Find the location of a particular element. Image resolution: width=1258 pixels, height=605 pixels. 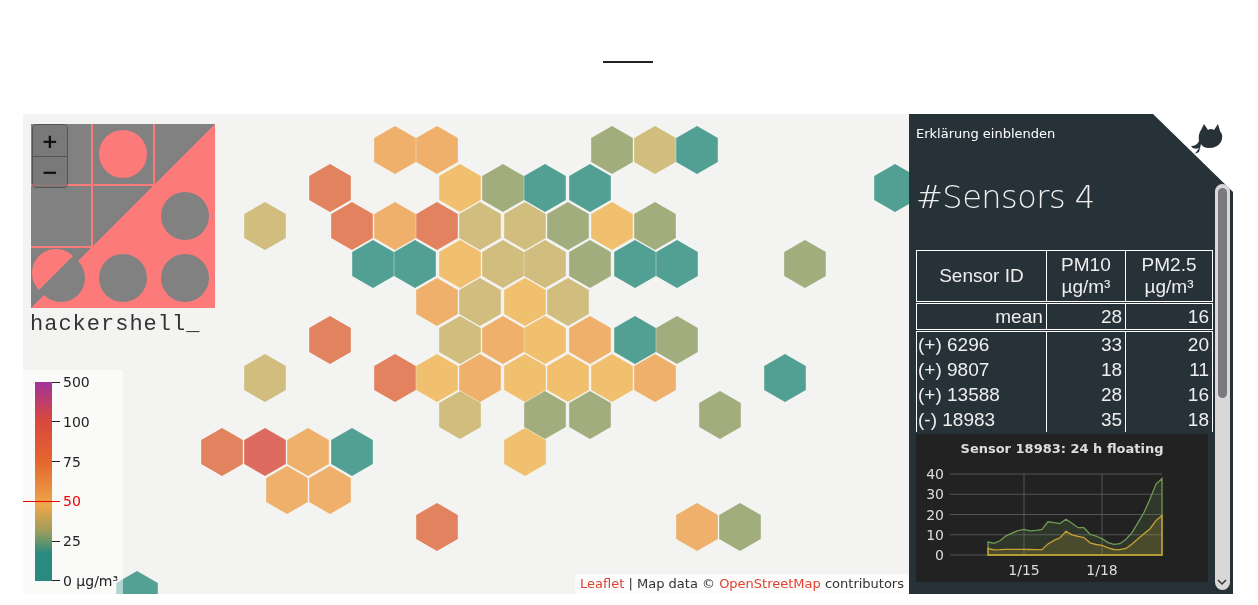

mean-label-cell: mean is located at coordinates (981, 316).